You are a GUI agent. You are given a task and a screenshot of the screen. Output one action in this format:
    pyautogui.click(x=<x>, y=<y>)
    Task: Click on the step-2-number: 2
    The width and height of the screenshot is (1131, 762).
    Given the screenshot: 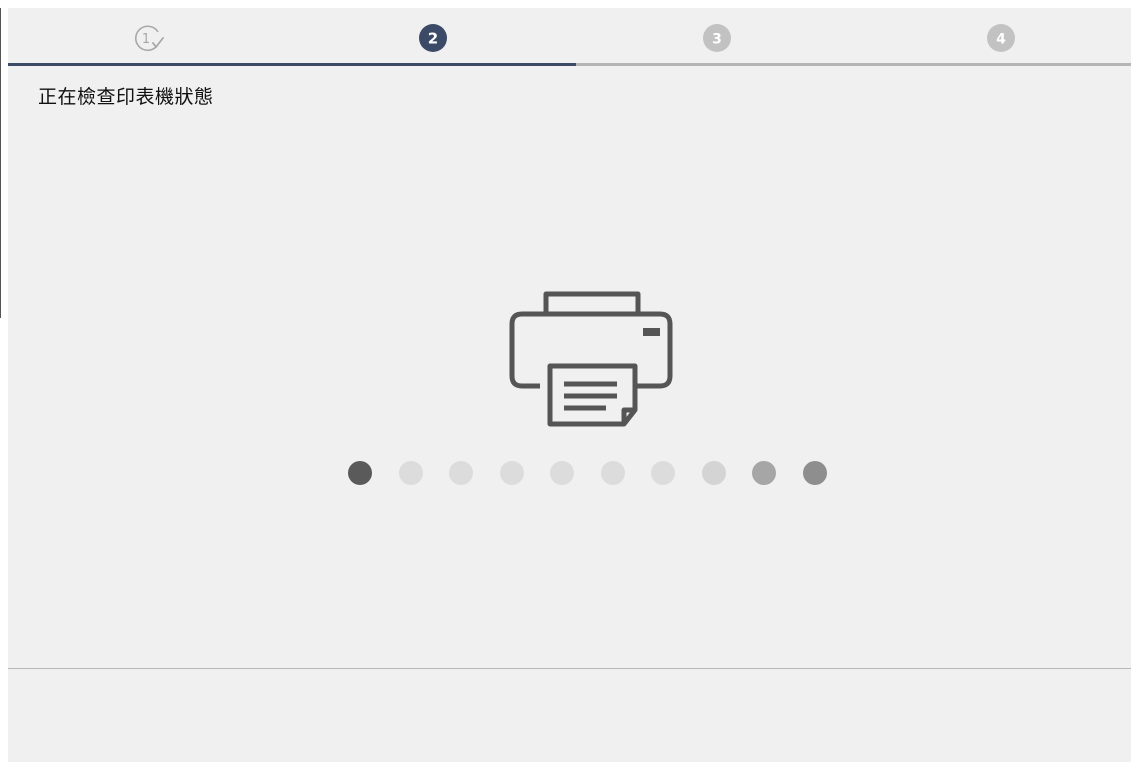 What is the action you would take?
    pyautogui.click(x=433, y=39)
    